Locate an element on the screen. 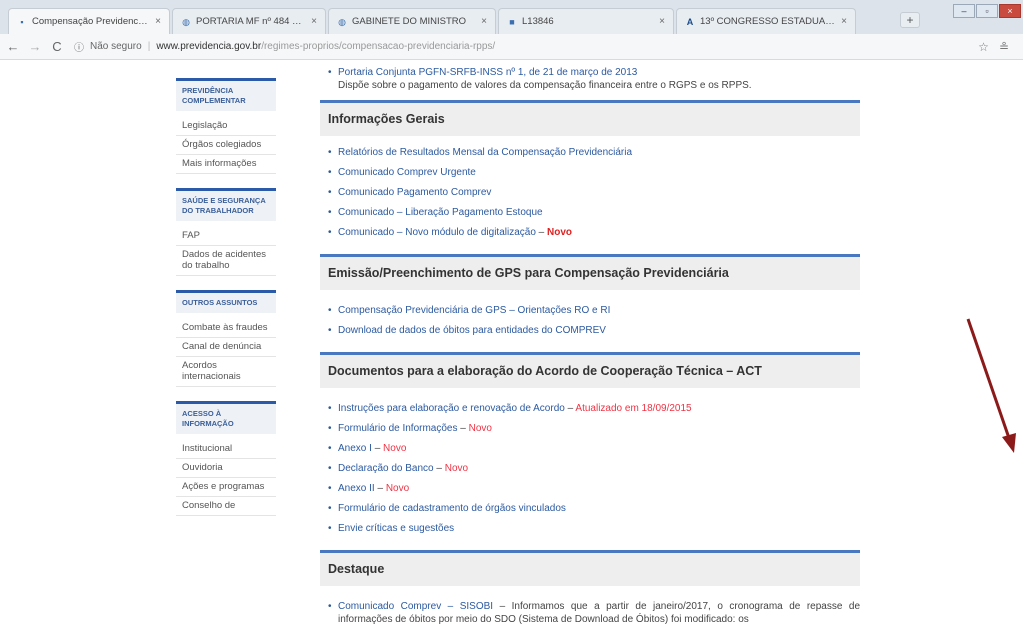  maximize-button: ▫ is located at coordinates (987, 11).